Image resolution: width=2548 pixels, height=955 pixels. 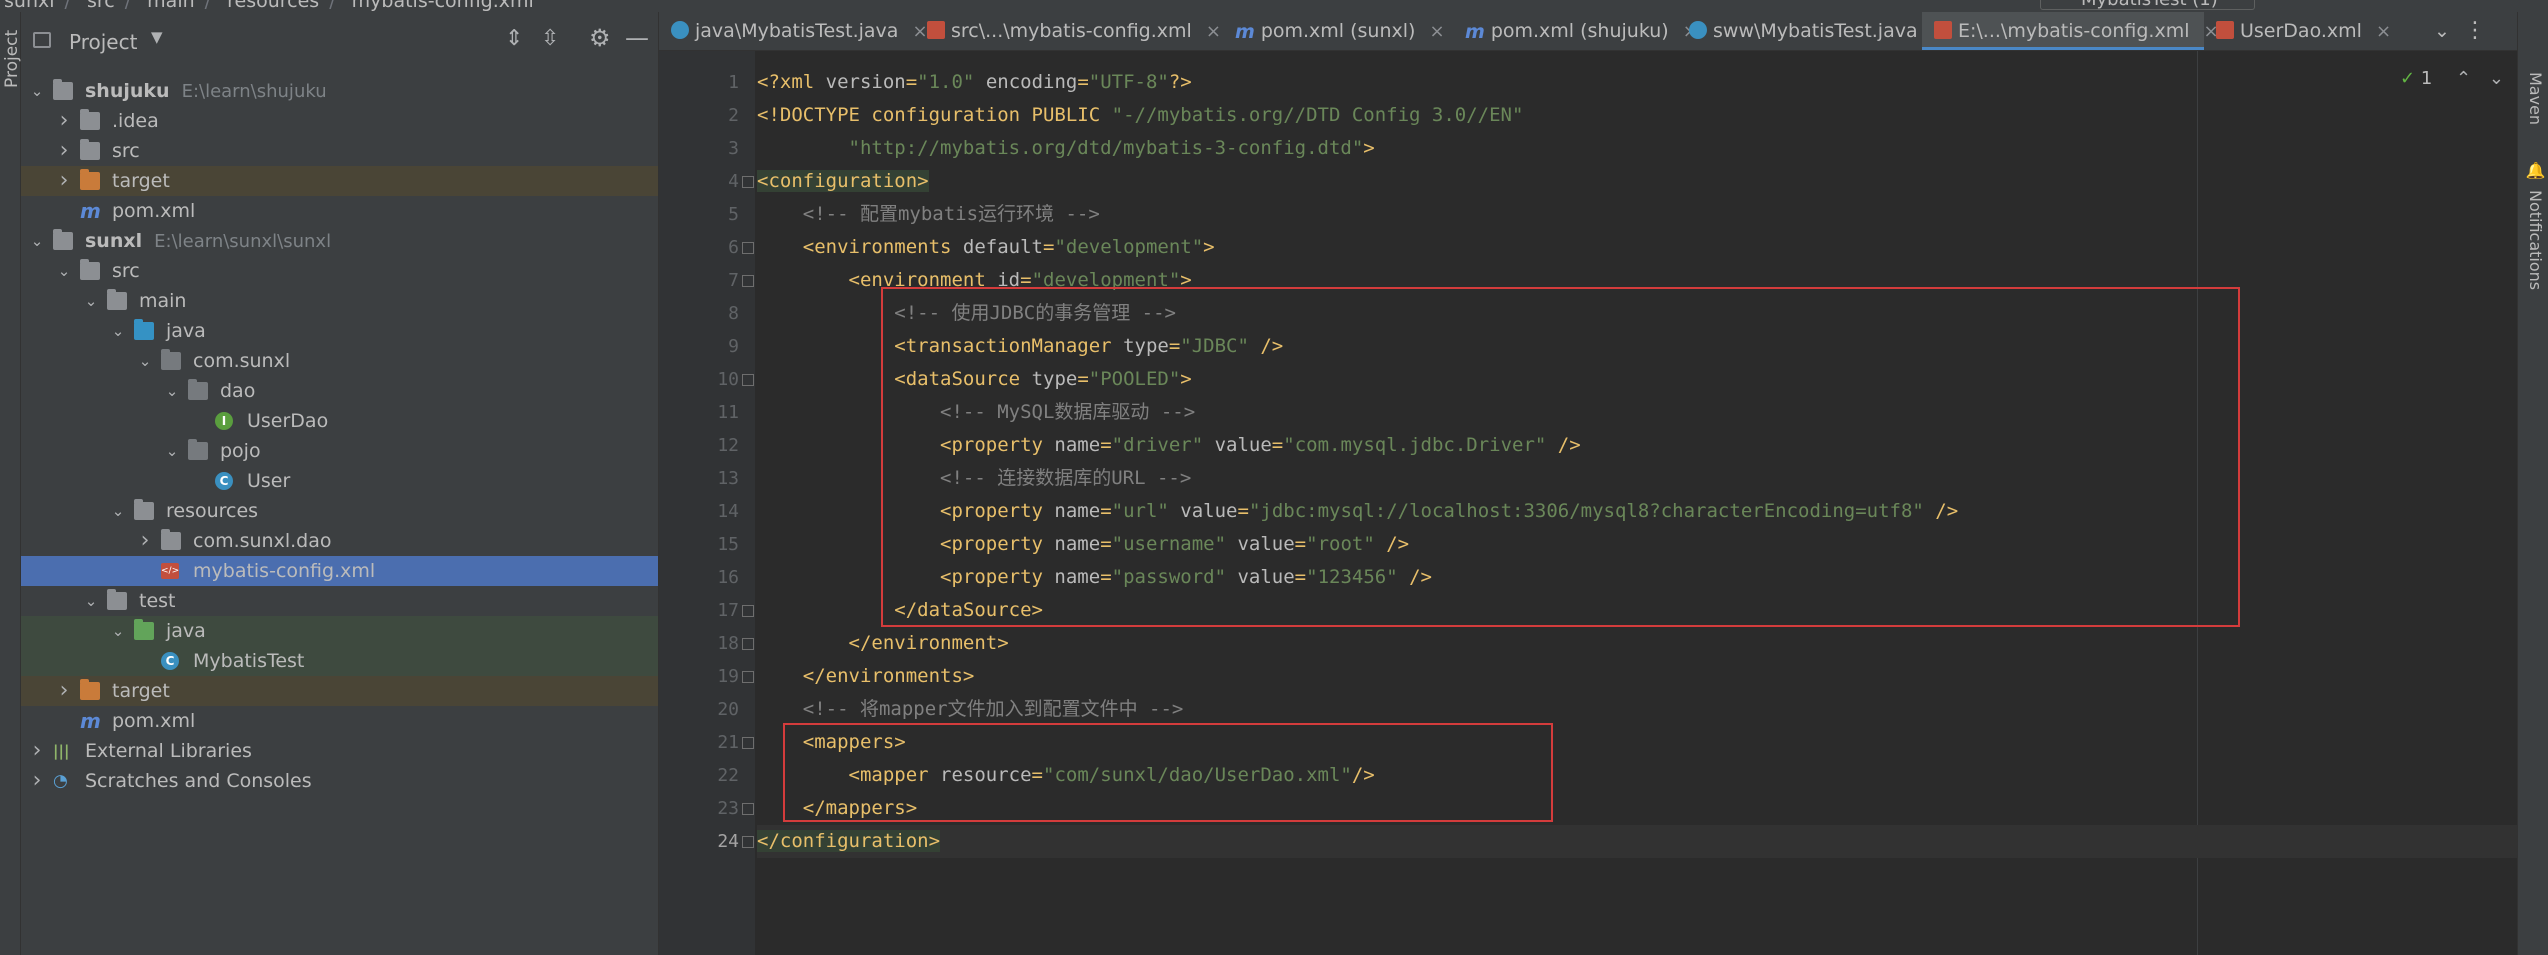 What do you see at coordinates (2319, 31) in the screenshot?
I see `editor-tab: UserDao.xml ×` at bounding box center [2319, 31].